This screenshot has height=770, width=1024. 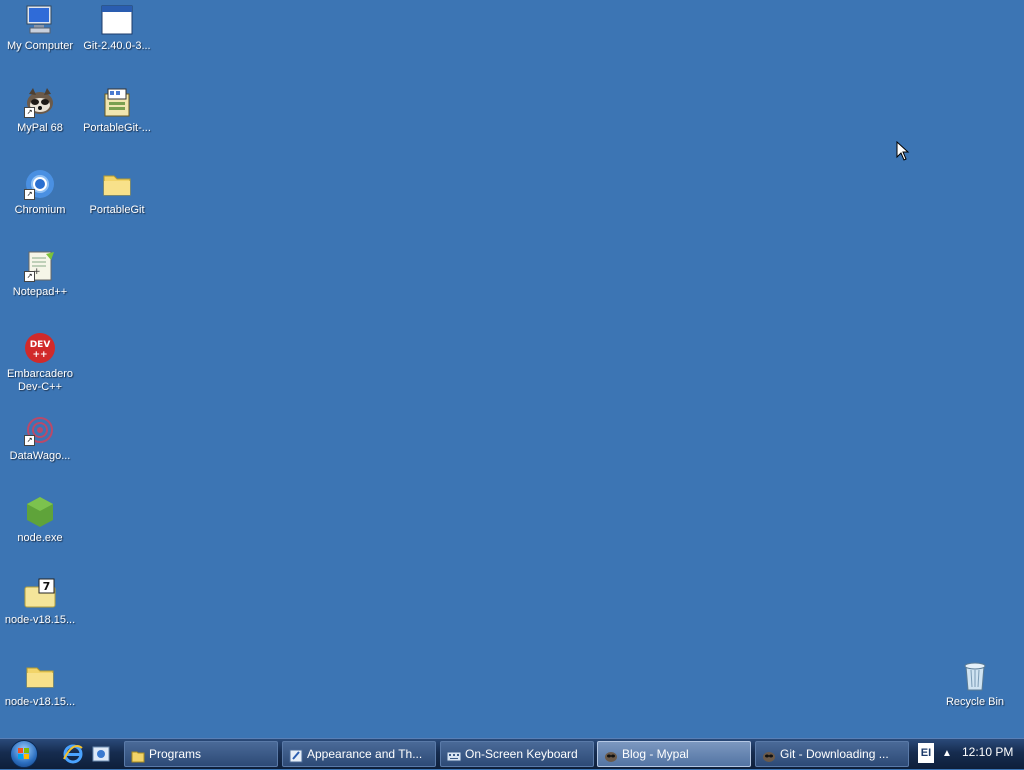 I want to click on desktop-icon-recycle-bin: Recycle Bin, so click(x=975, y=683).